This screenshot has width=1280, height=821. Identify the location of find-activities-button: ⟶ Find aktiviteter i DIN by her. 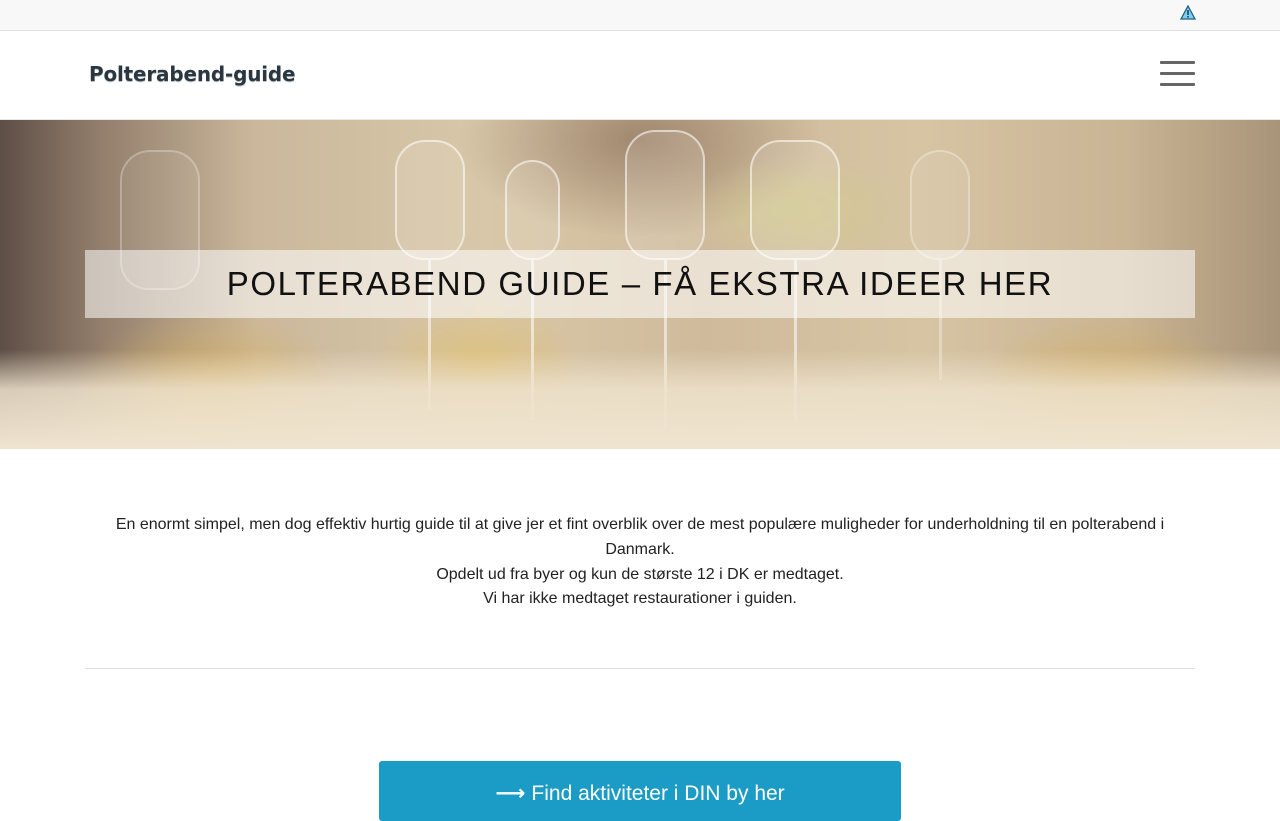
(640, 791).